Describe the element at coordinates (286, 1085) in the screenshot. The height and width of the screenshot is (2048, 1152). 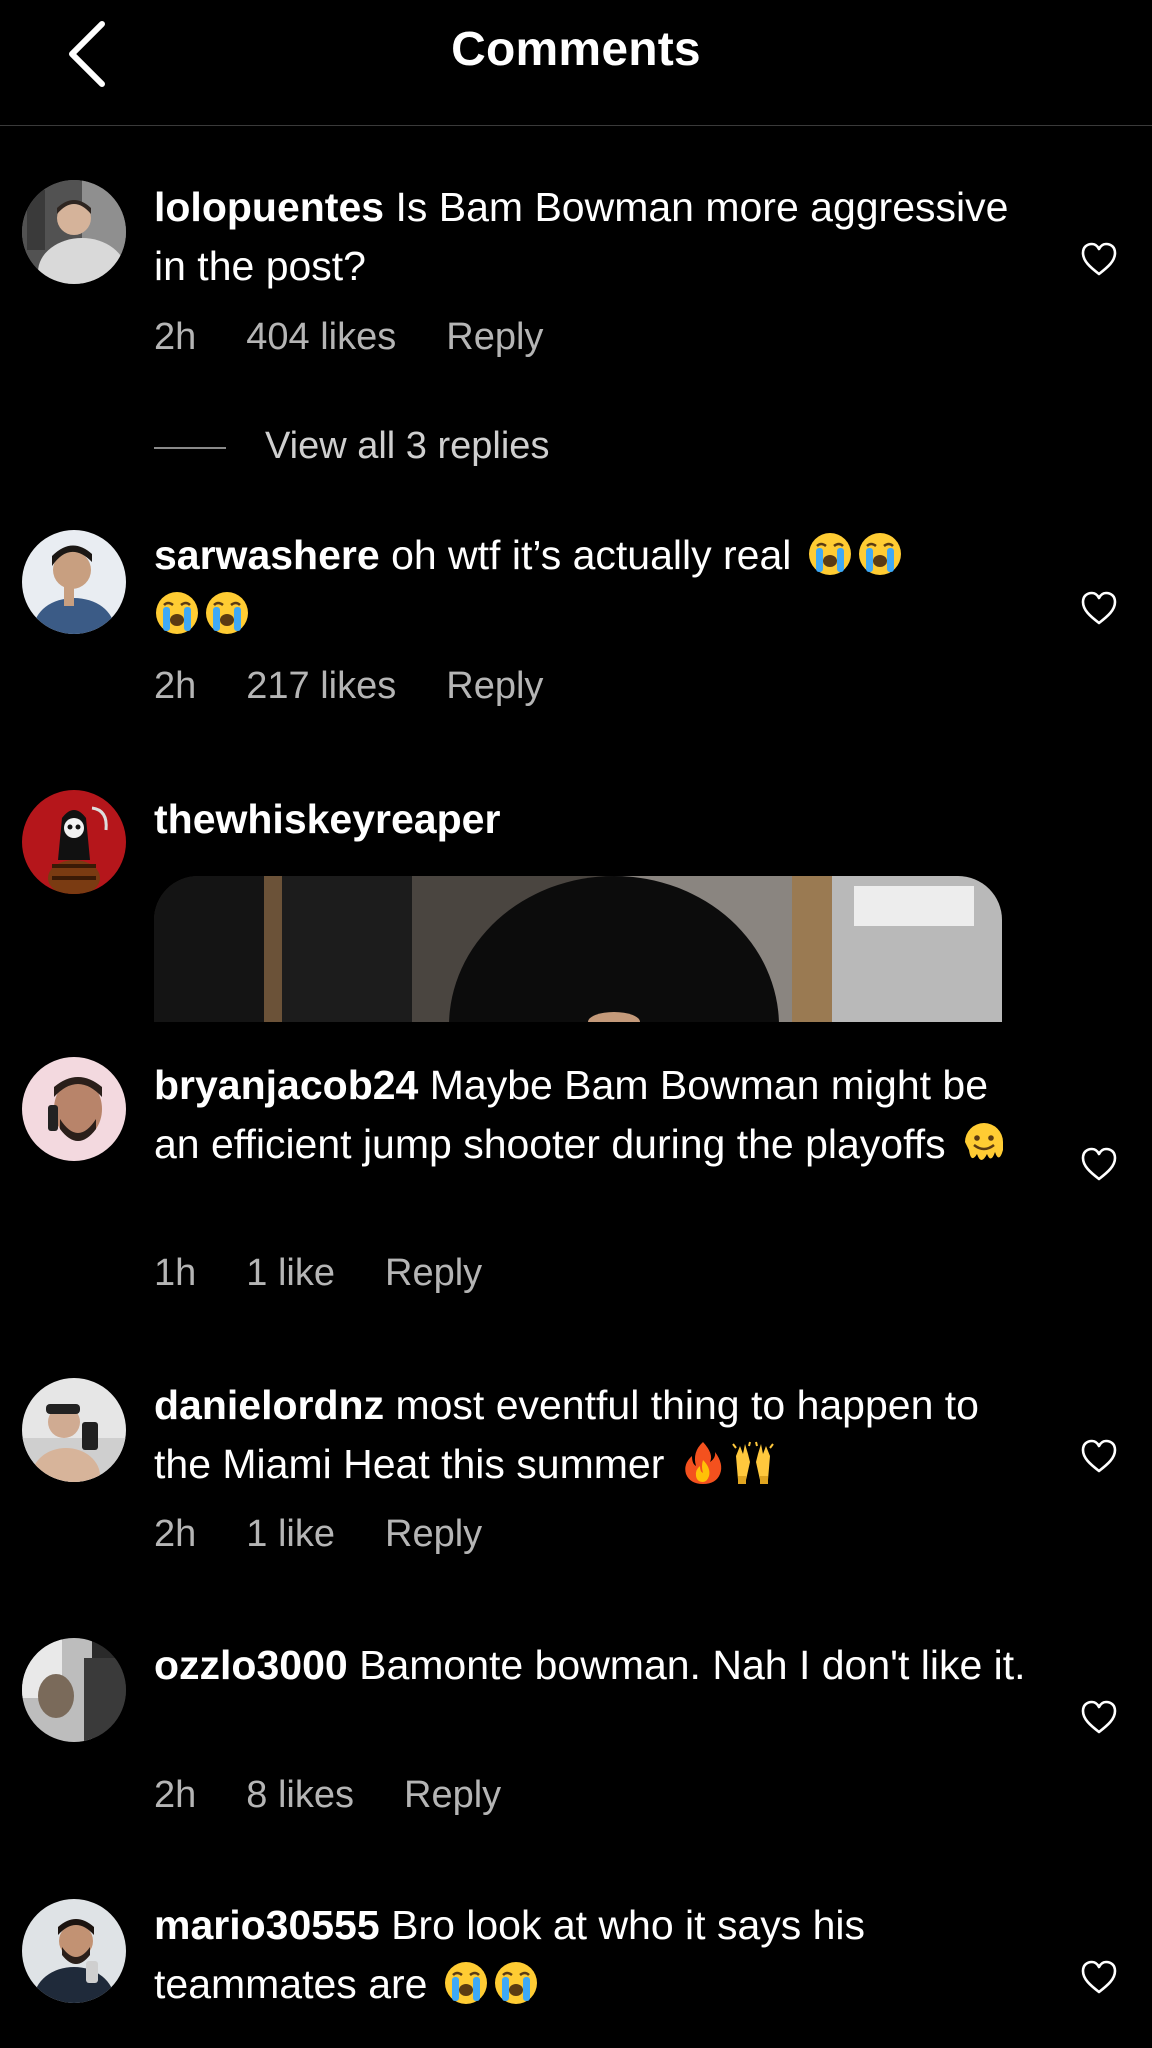
I see `comment-username: bryanjacob24` at that location.